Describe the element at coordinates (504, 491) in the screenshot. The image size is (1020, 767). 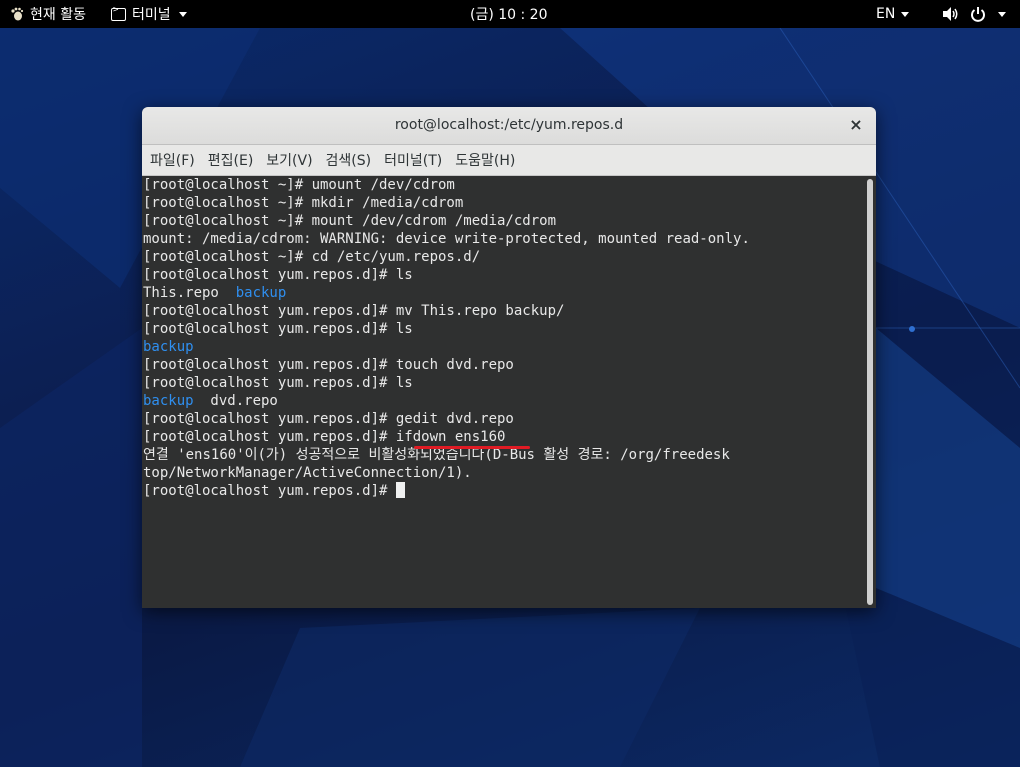
I see `terminal-prompt-line: [root@localhost yum.repos.d]#` at that location.